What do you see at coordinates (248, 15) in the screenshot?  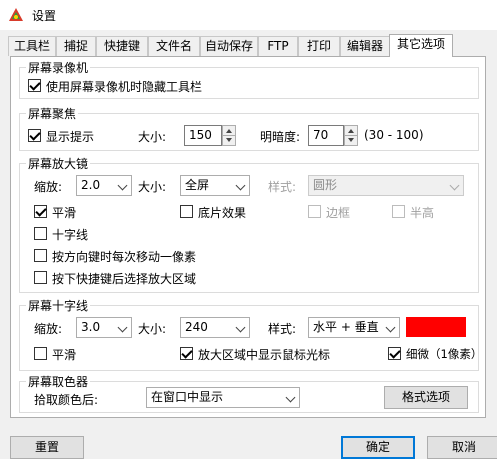 I see `title-bar: 设置` at bounding box center [248, 15].